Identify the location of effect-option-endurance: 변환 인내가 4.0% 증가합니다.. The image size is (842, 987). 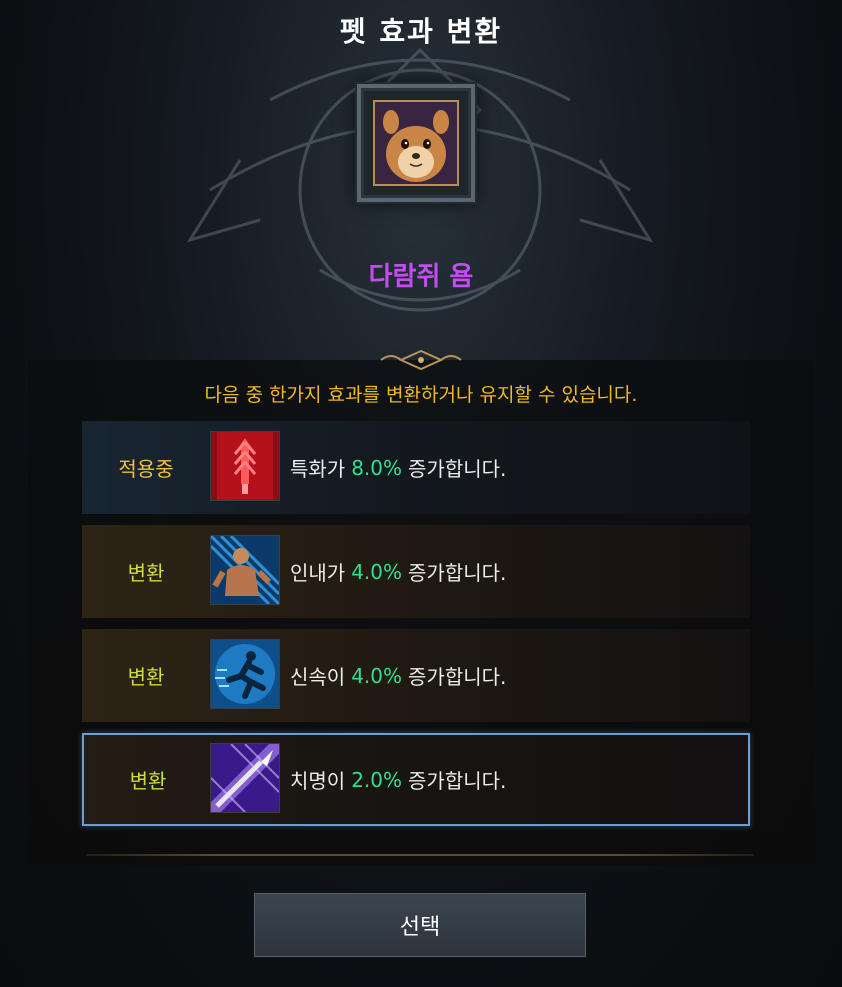
(416, 571).